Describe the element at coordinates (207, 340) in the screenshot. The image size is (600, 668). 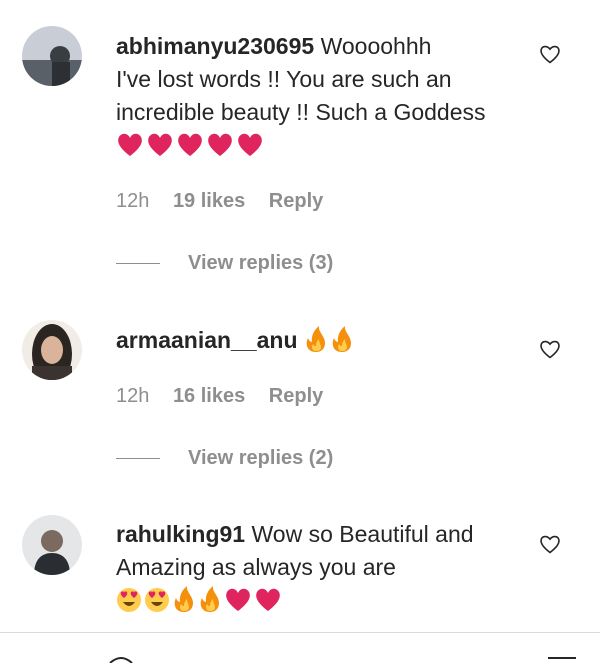
I see `comment-username: armaanian__anu` at that location.